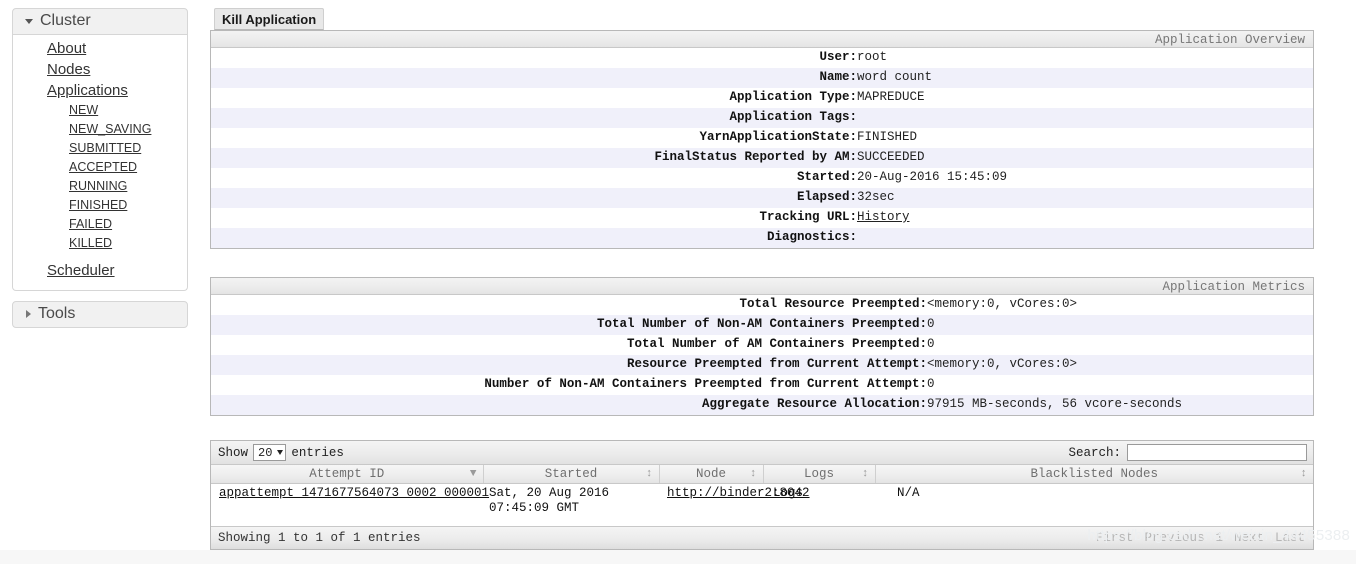 This screenshot has width=1356, height=564. What do you see at coordinates (100, 243) in the screenshot?
I see `sidebar-item-killed: KILLED` at bounding box center [100, 243].